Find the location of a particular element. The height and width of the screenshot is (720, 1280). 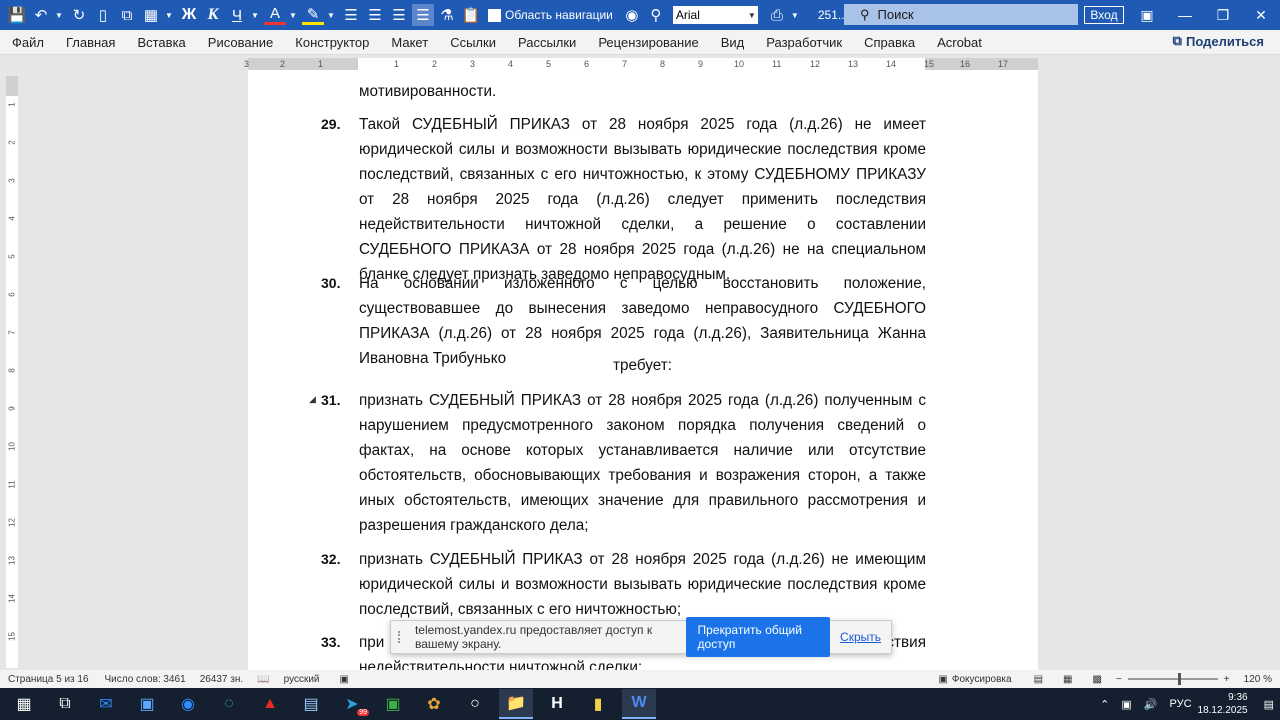

highlight-icon: ✎ is located at coordinates (313, 15).